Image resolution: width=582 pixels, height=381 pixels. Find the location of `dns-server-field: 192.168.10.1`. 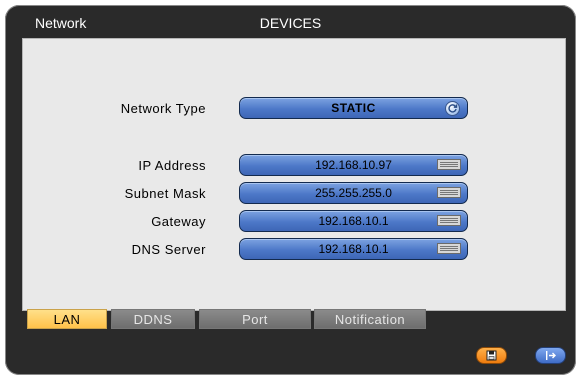

dns-server-field: 192.168.10.1 is located at coordinates (353, 249).